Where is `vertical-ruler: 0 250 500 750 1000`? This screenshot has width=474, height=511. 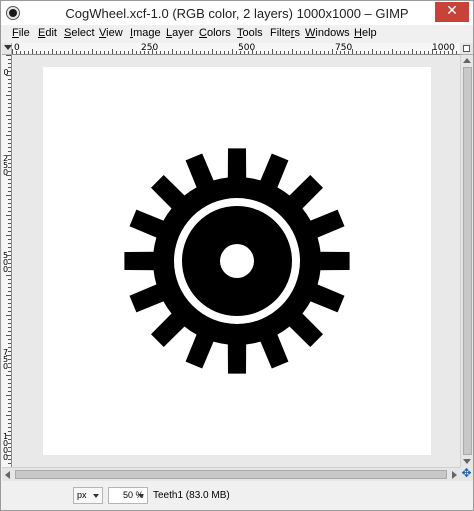
vertical-ruler: 0 250 500 750 1000 is located at coordinates (7, 261).